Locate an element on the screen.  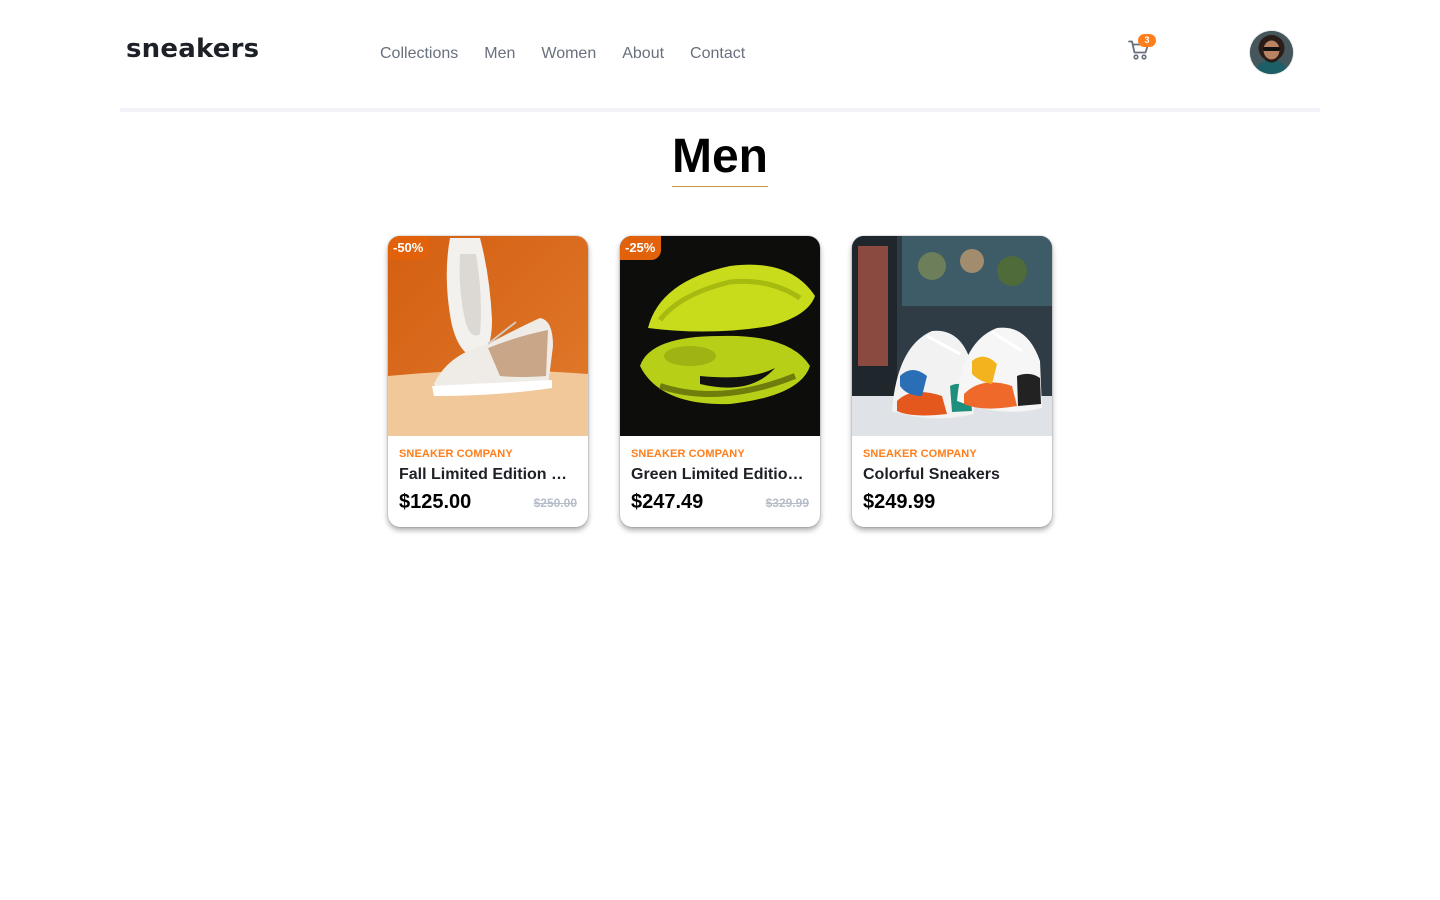
nav-link-men: Men is located at coordinates (499, 54).